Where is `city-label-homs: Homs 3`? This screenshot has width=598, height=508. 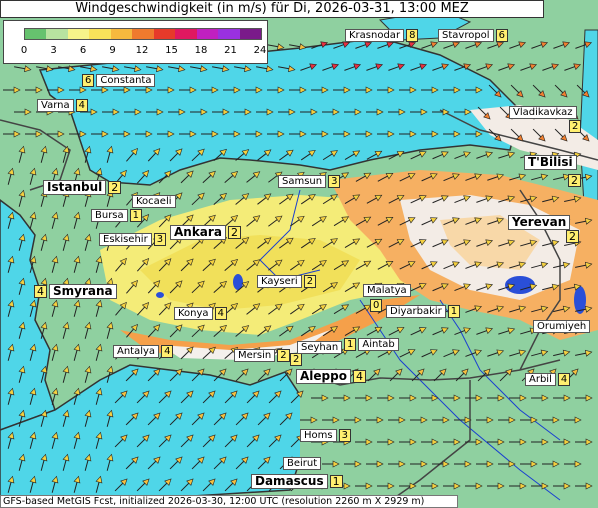
city-label-homs: Homs 3 is located at coordinates (326, 435).